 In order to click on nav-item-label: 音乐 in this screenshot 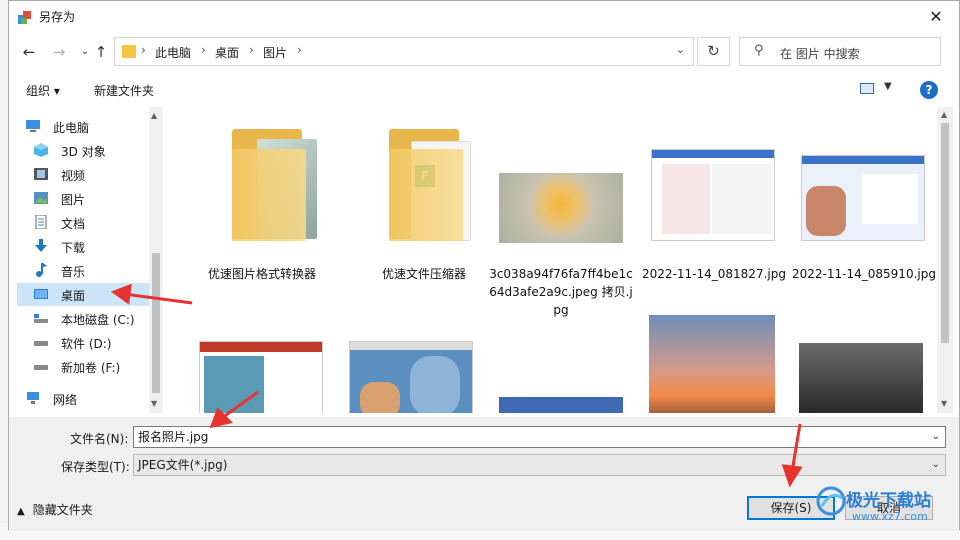, I will do `click(73, 272)`.